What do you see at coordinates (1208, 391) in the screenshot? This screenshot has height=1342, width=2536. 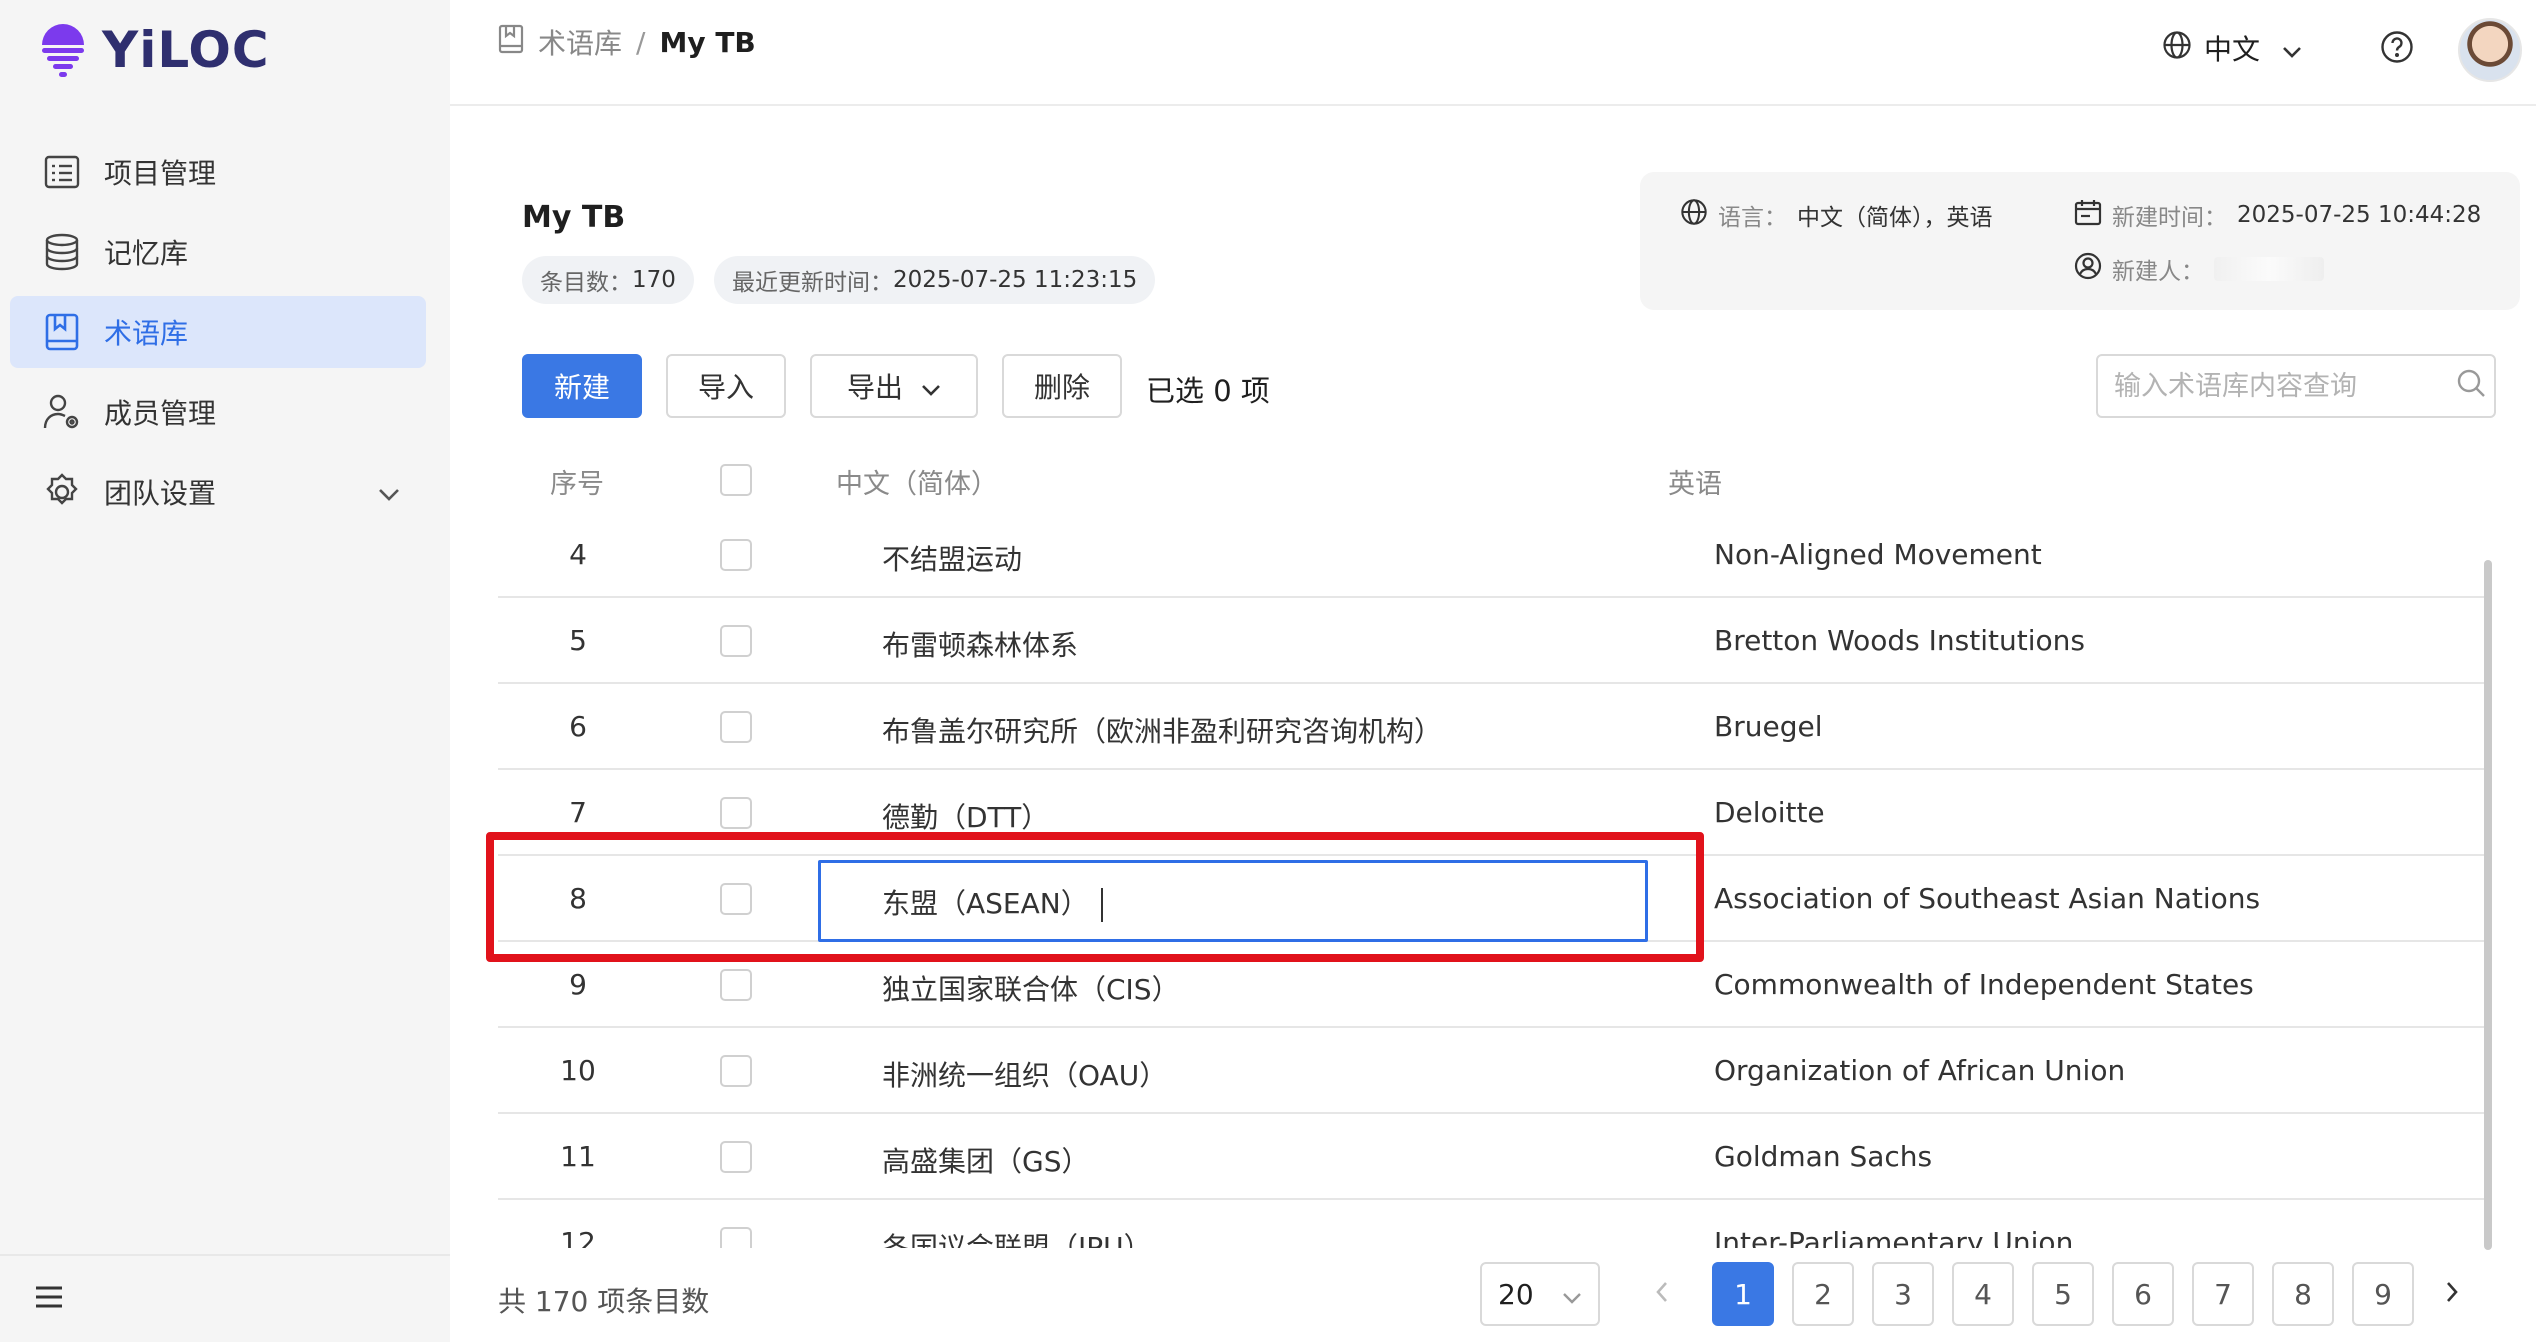 I see `selected-count: 已选 0 项` at bounding box center [1208, 391].